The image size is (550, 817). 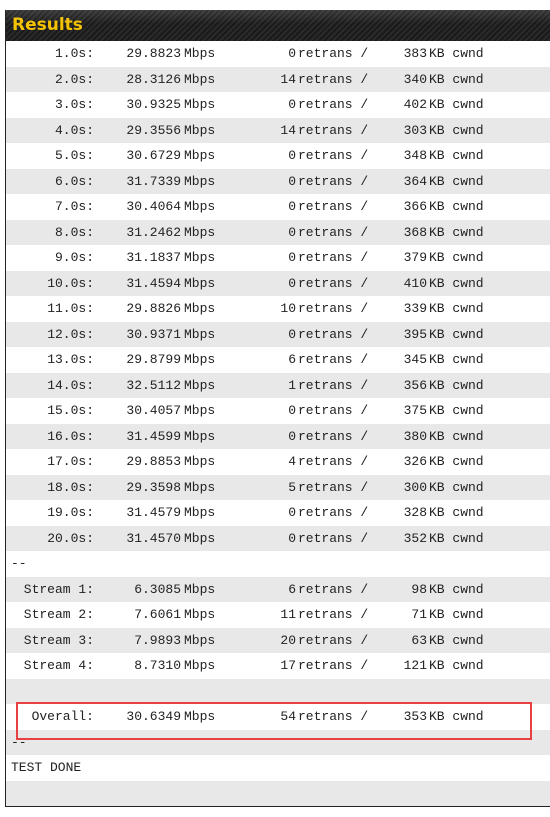 I want to click on retrans-value: 5, so click(x=292, y=487).